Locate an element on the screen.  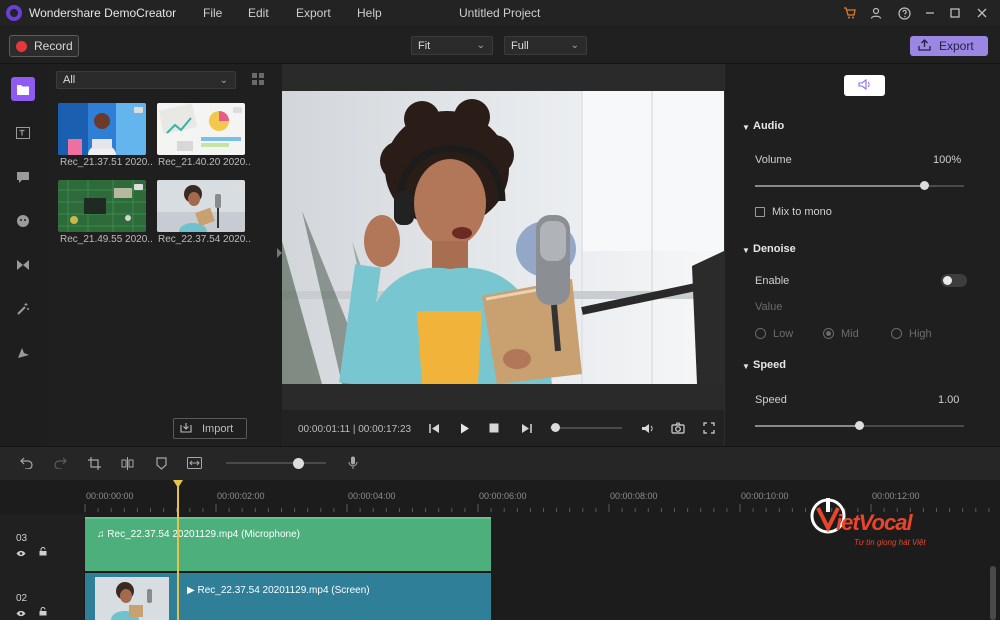
audio-clip: ♫ Rec_22.37.54 20201129.mp4 (Microphone) is located at coordinates (288, 544).